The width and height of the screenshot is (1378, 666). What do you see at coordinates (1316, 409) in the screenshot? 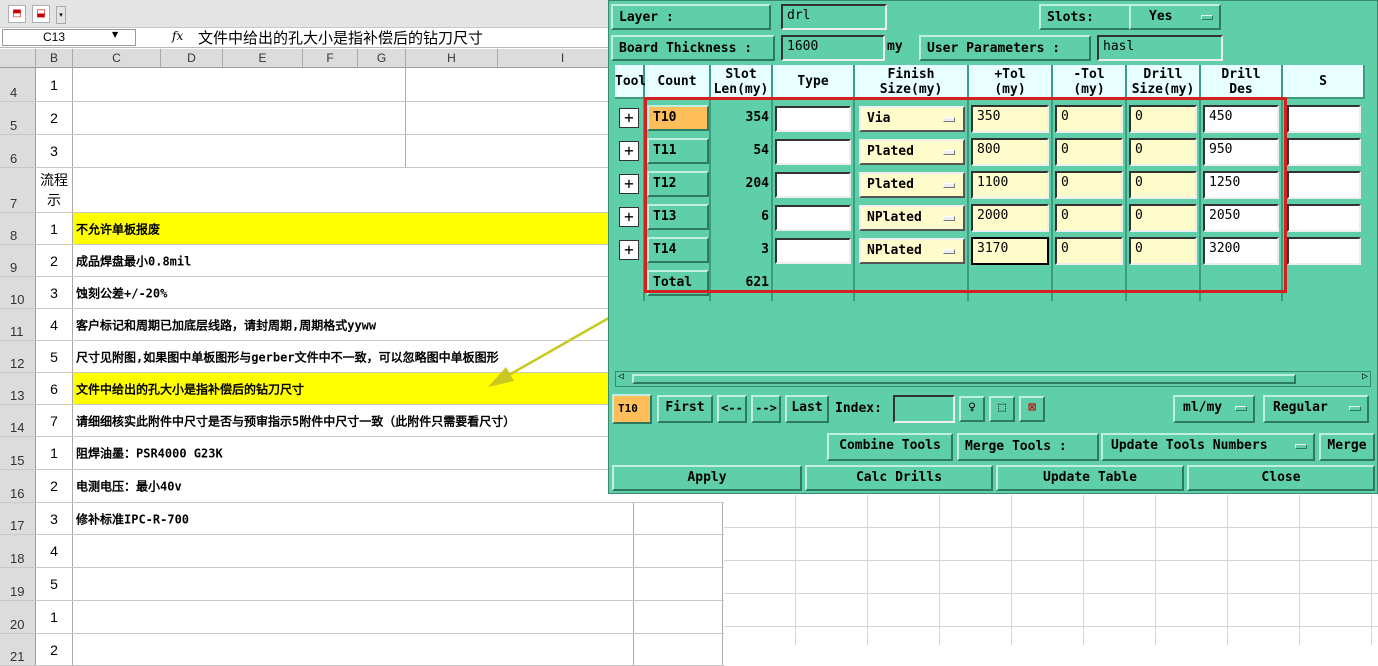
I see `mode-dropdown: Regular` at bounding box center [1316, 409].